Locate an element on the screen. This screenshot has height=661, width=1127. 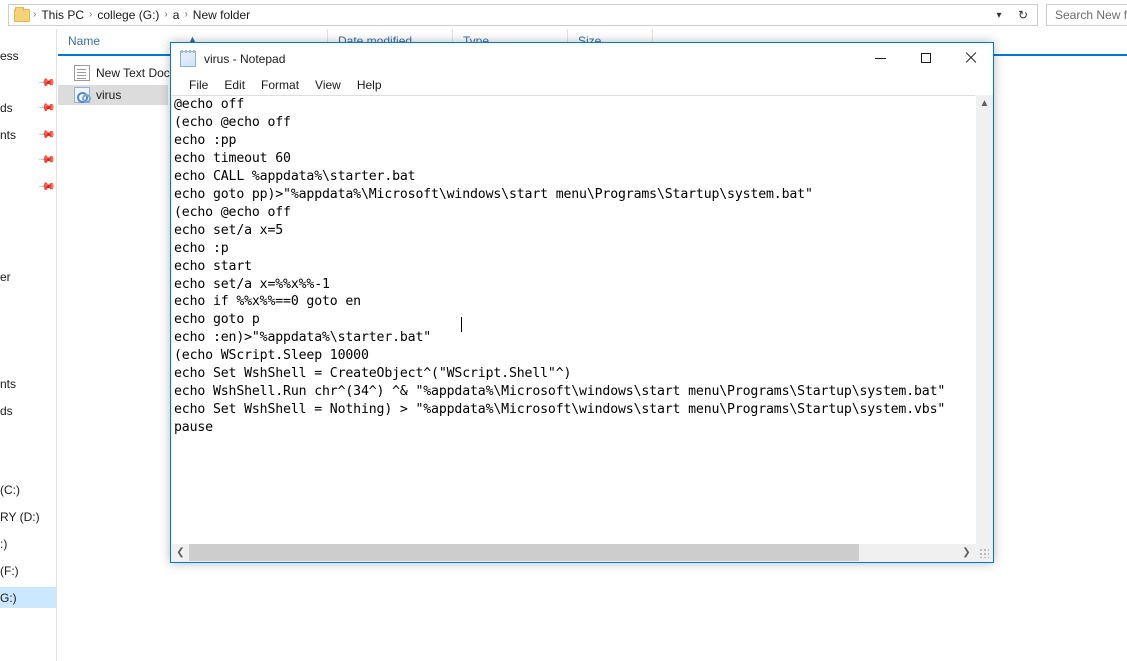
search-placeholder: Search New f is located at coordinates (1091, 15).